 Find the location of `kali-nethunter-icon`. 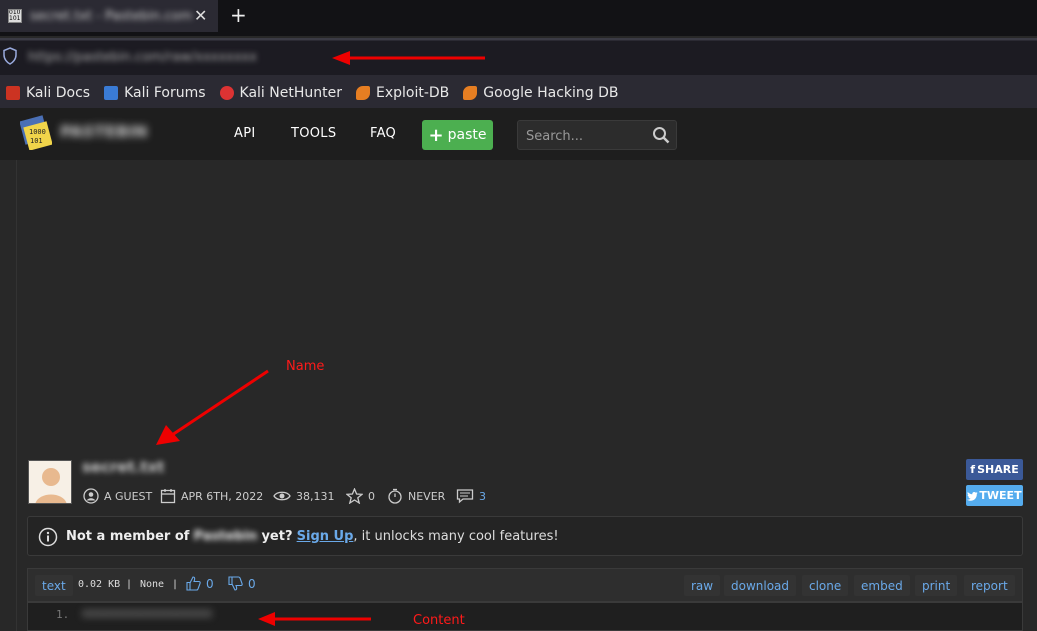

kali-nethunter-icon is located at coordinates (226, 93).